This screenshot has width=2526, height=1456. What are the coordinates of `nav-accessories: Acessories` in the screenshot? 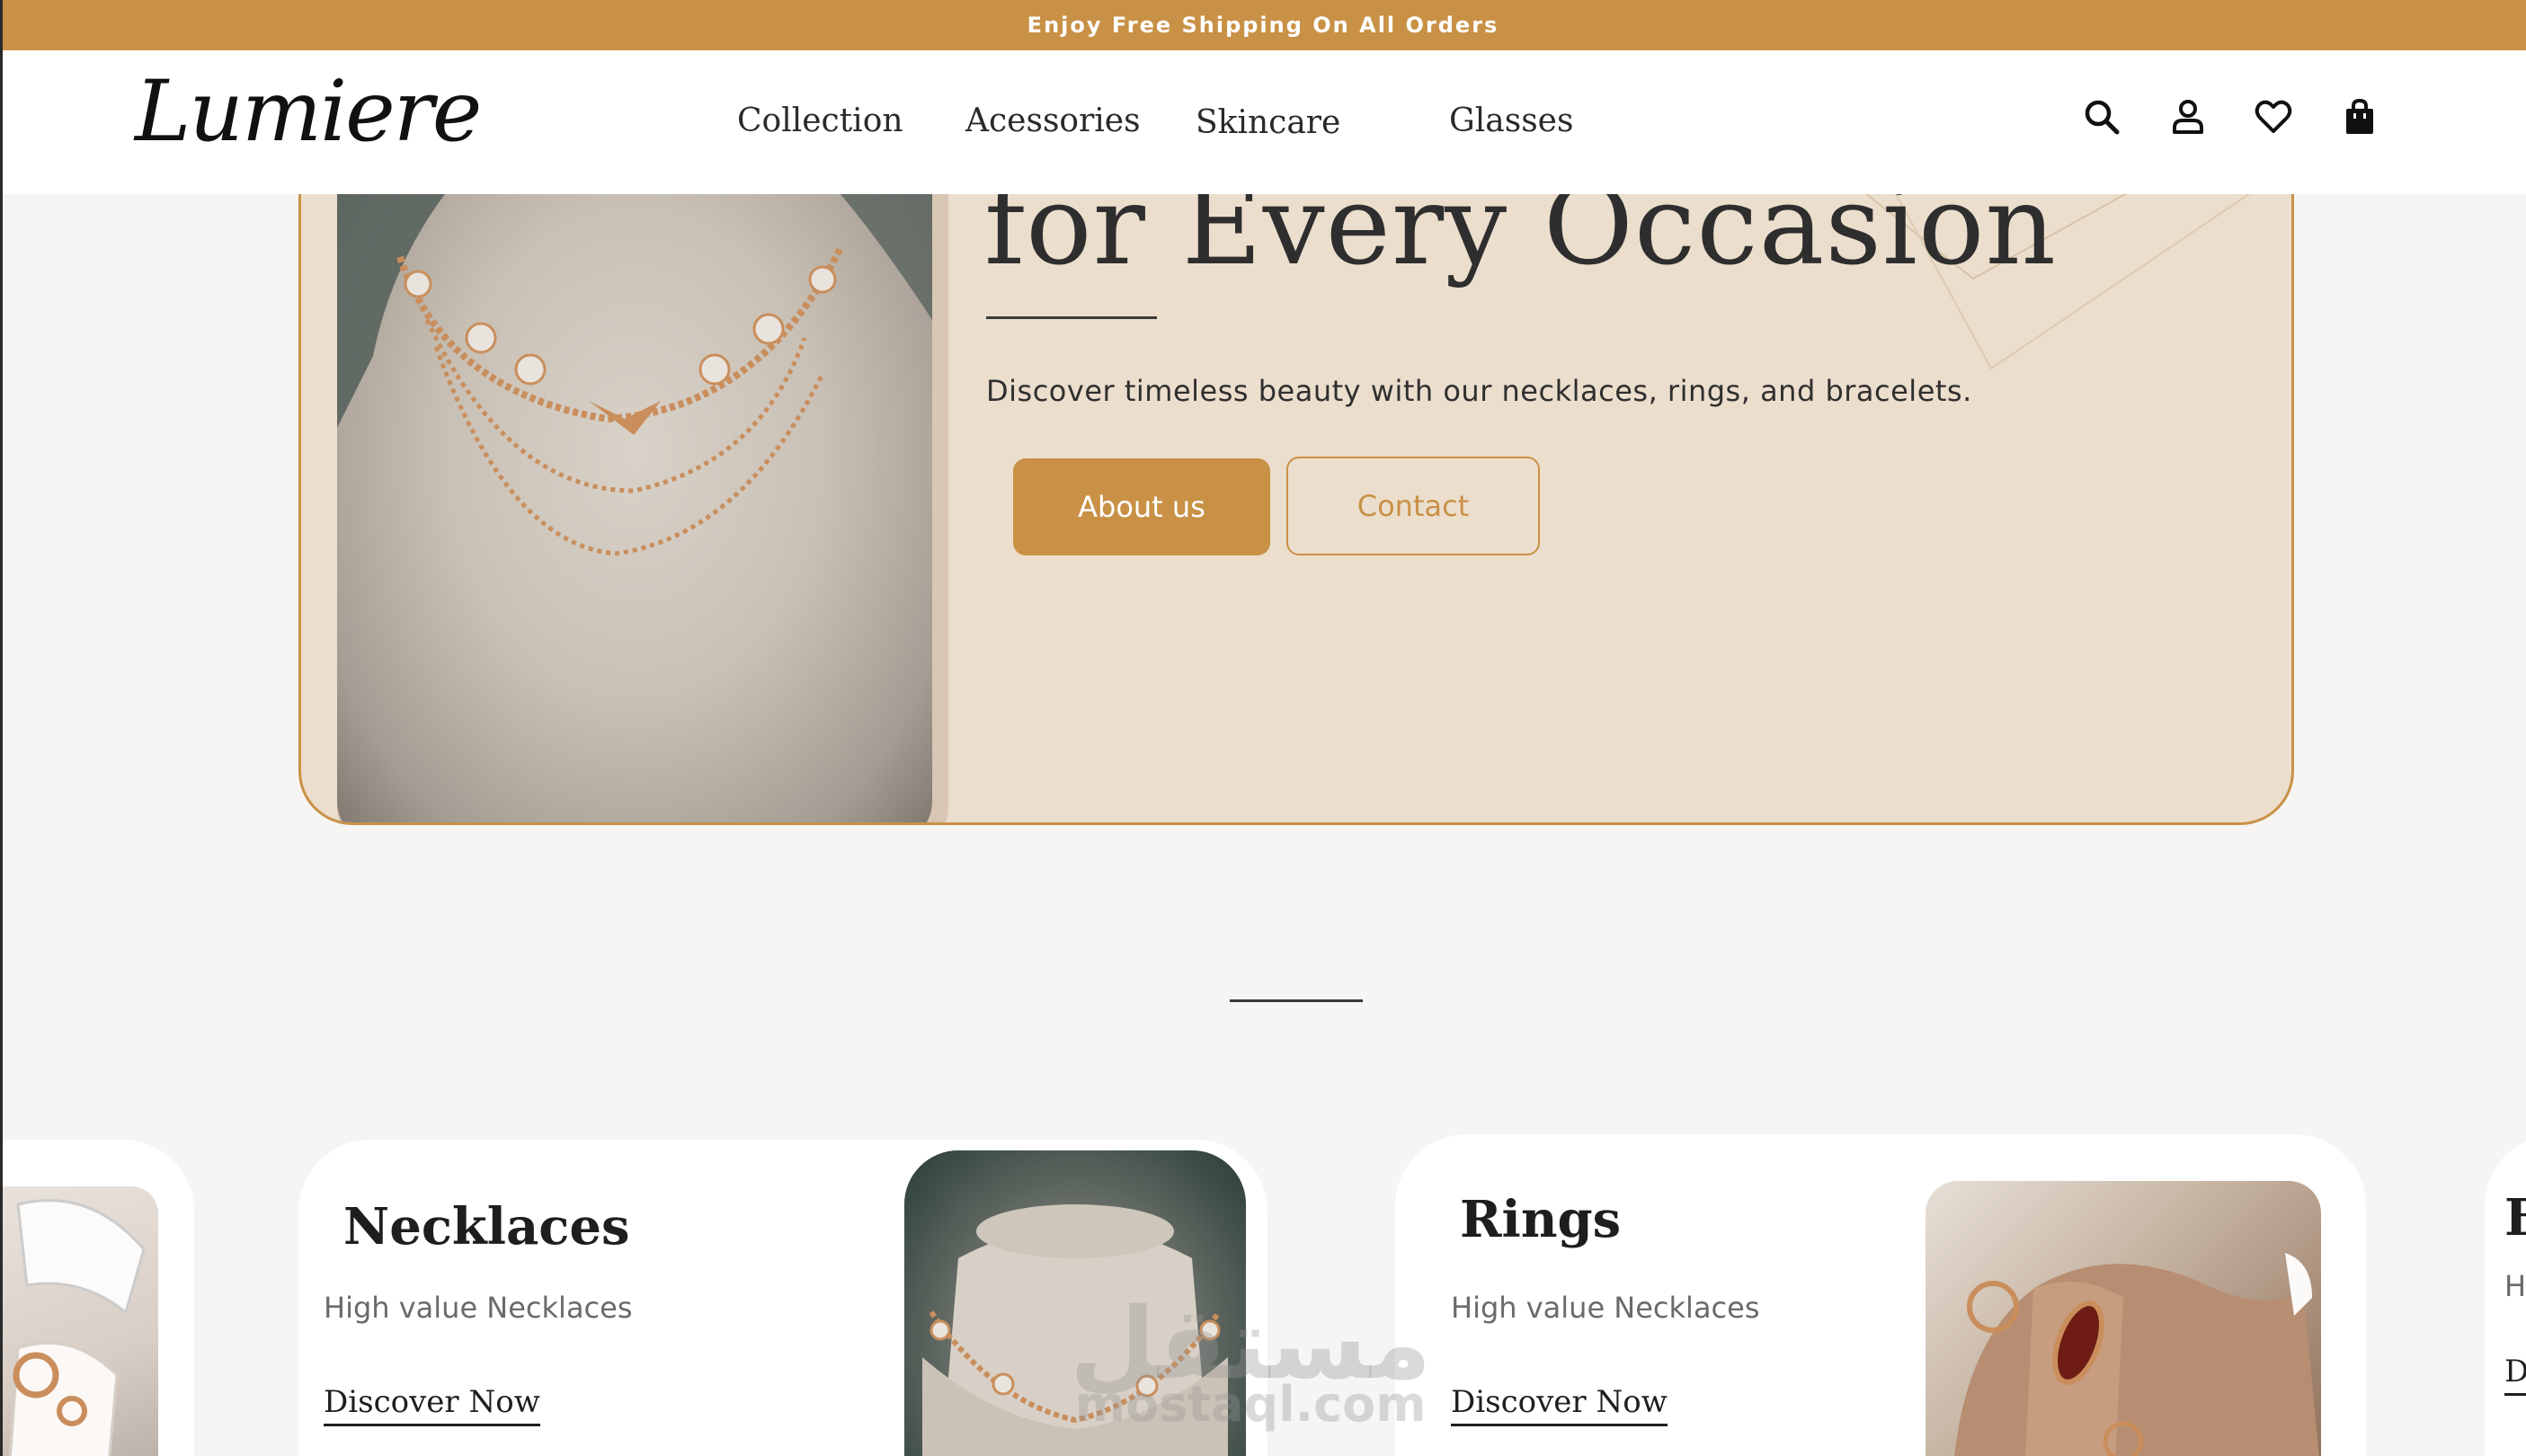 It's located at (1053, 120).